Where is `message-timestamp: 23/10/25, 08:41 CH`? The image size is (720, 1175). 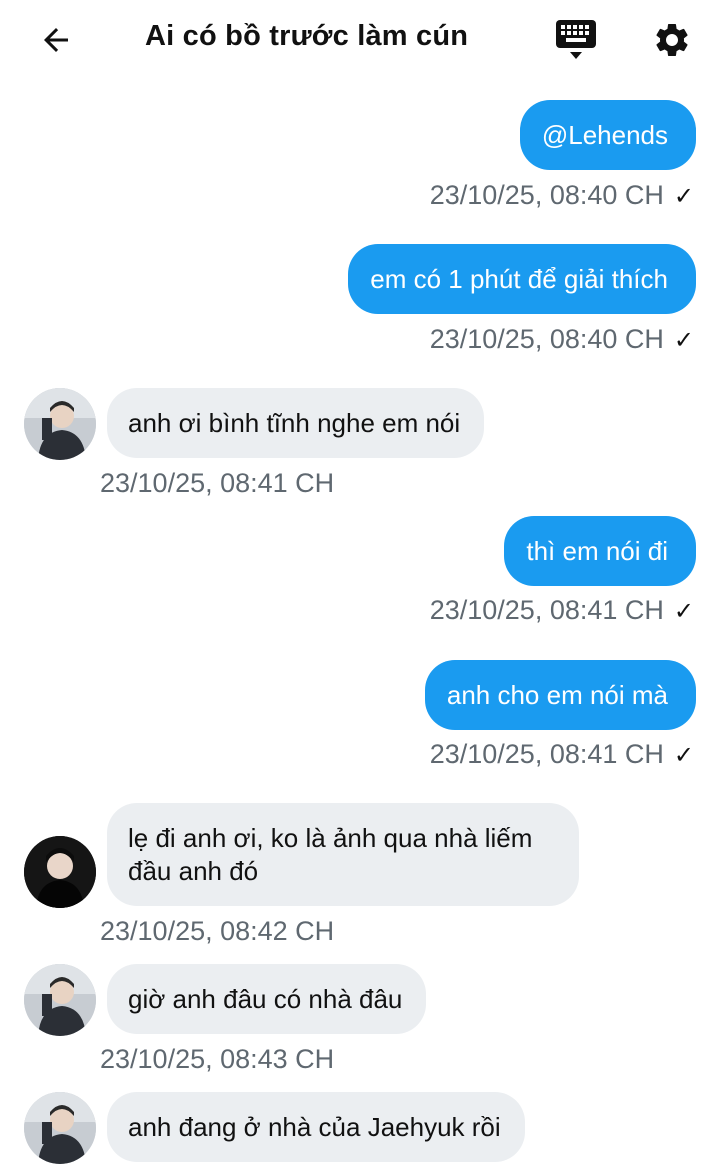 message-timestamp: 23/10/25, 08:41 CH is located at coordinates (217, 483).